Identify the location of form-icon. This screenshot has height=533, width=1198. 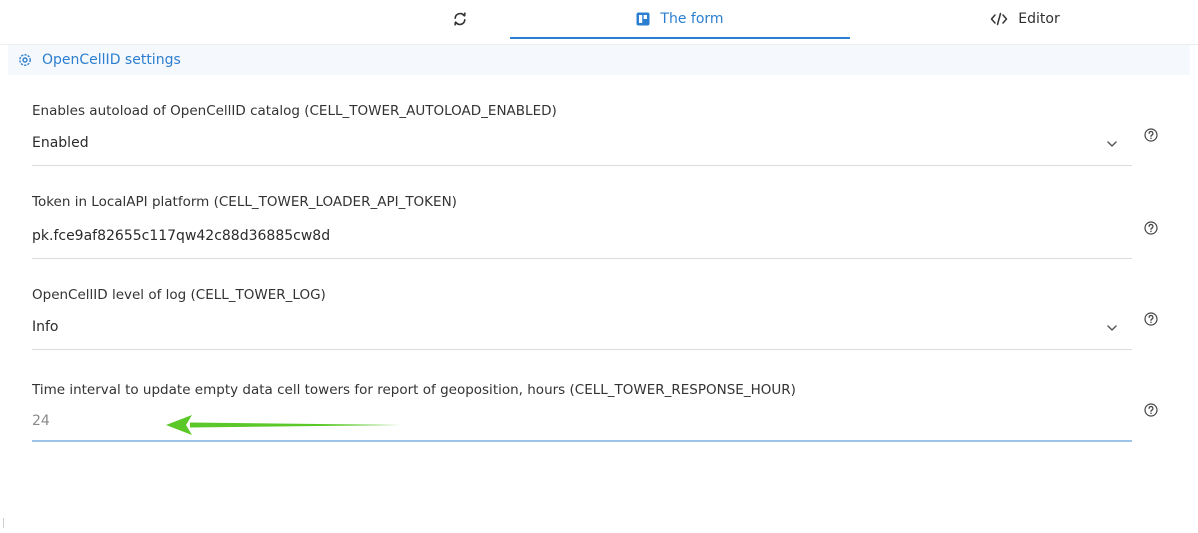
(643, 19).